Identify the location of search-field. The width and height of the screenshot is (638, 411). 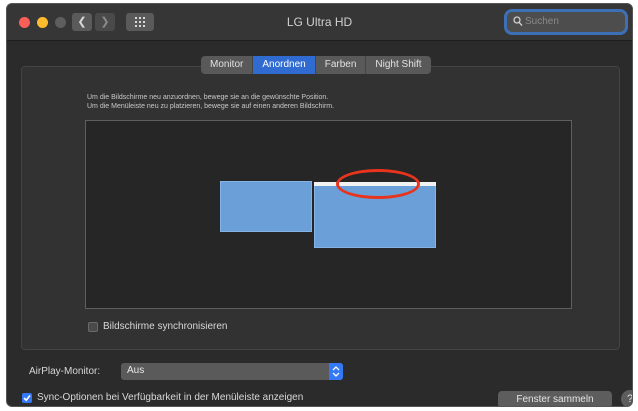
(566, 22).